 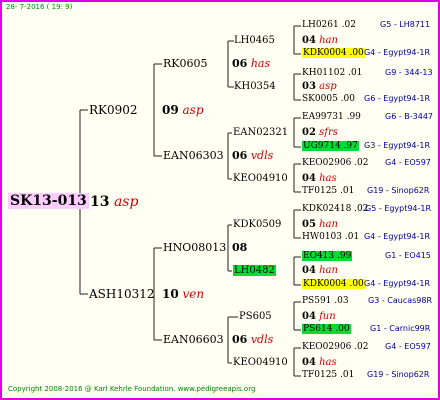 I want to click on gen3-4-ring: EAN06603, so click(x=193, y=339).